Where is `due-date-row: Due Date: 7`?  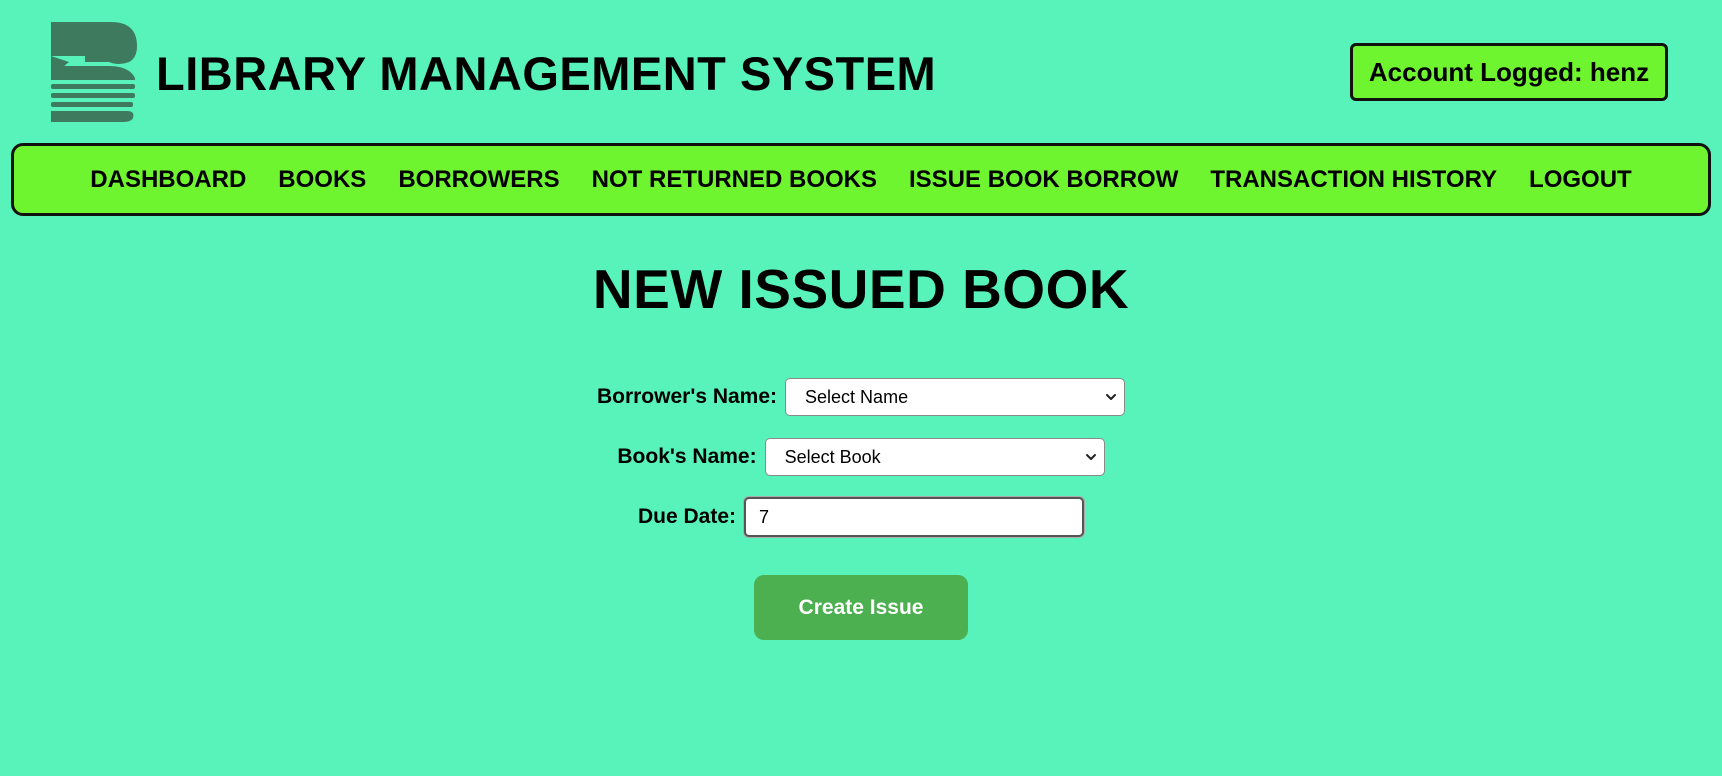 due-date-row: Due Date: 7 is located at coordinates (861, 517).